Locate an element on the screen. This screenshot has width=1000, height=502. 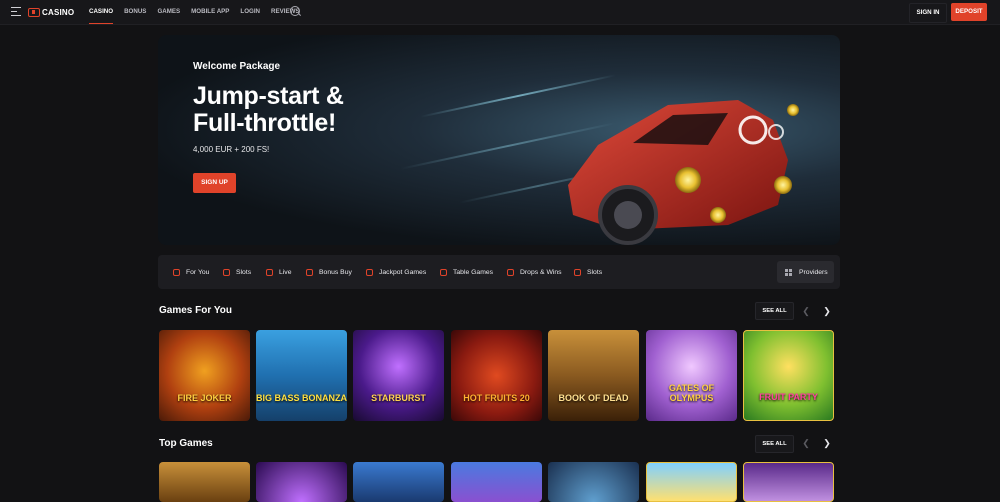
top-games-title: Top Games is located at coordinates (186, 443).